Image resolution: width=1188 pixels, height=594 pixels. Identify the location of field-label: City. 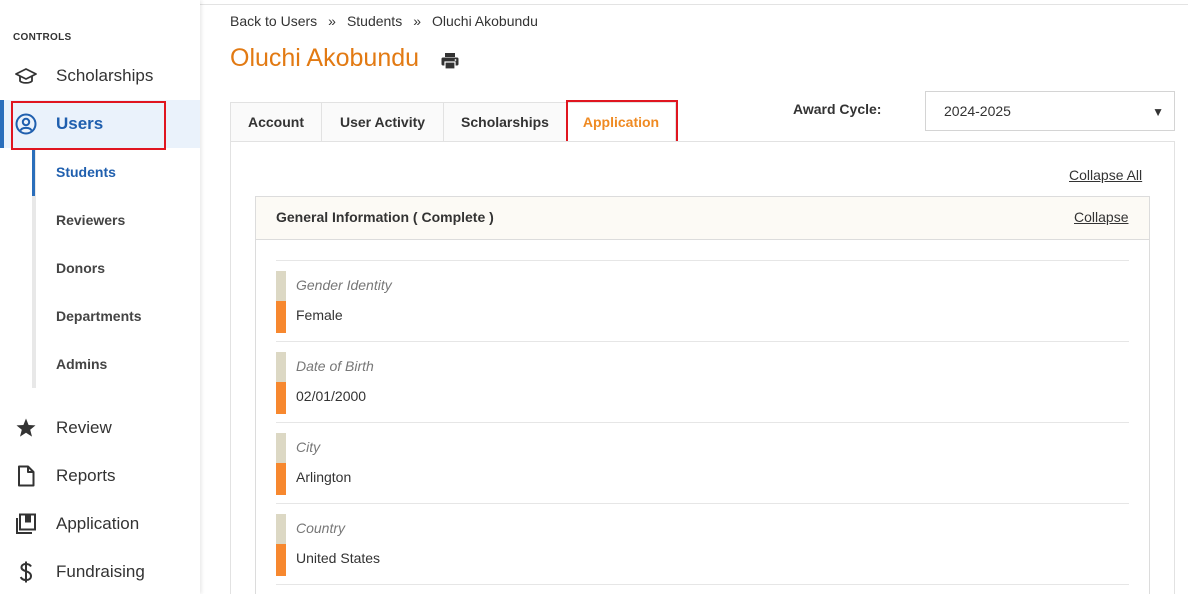
(308, 447).